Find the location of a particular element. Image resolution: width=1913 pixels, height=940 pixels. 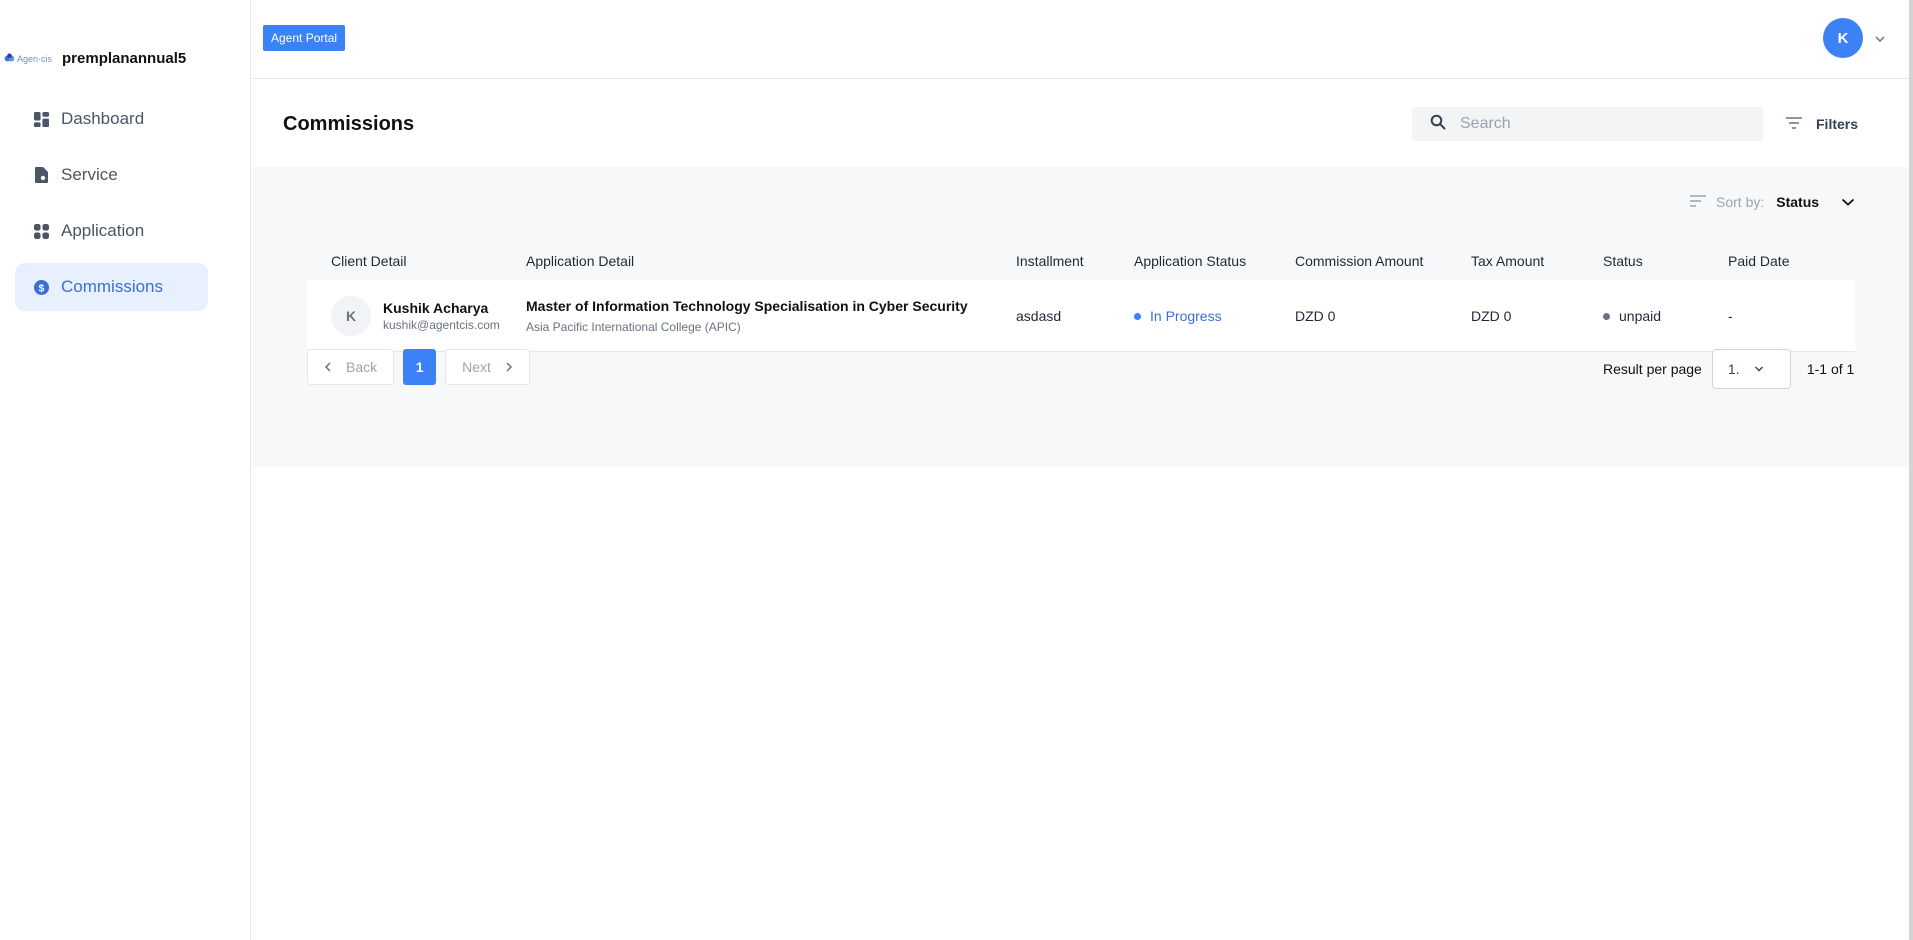

chevron-left-icon is located at coordinates (327, 367).